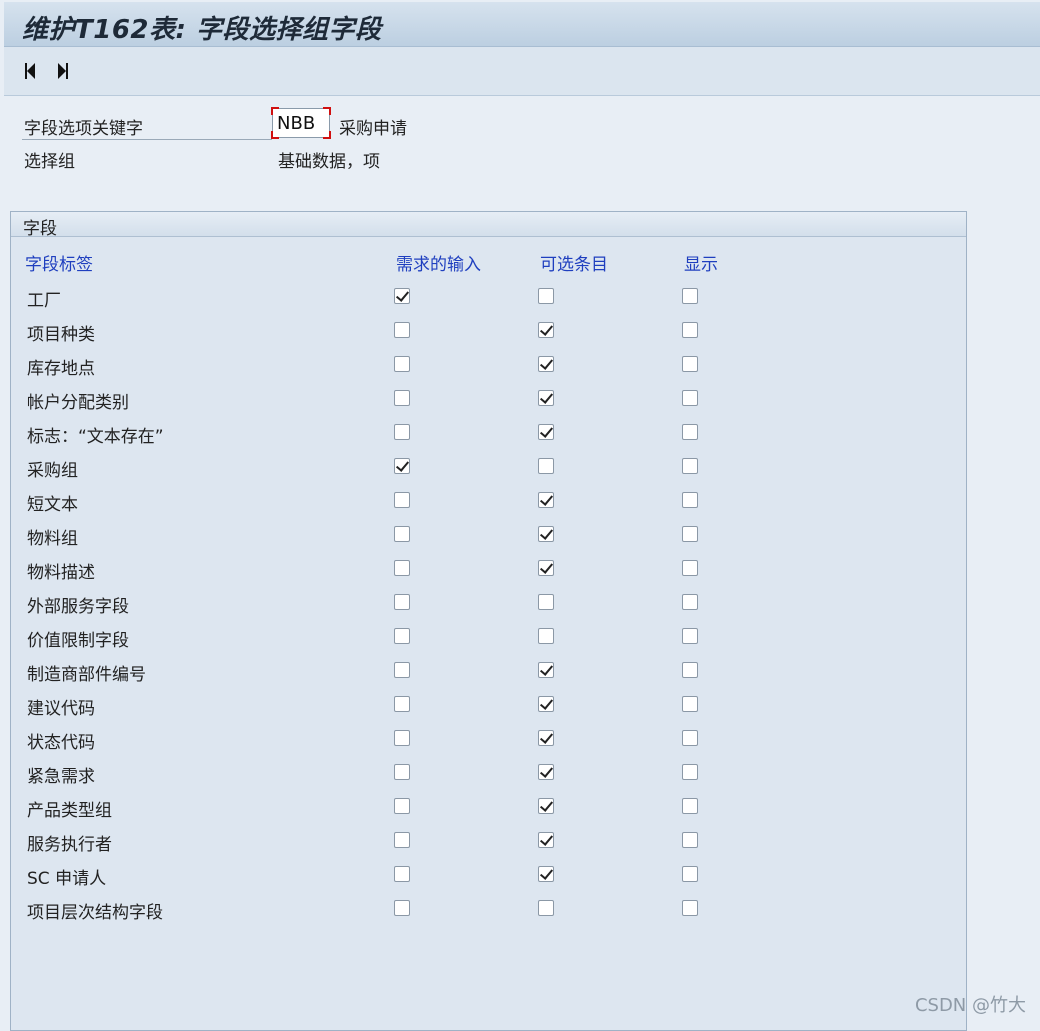 The image size is (1040, 1031). What do you see at coordinates (488, 471) in the screenshot?
I see `table-row: 采购组` at bounding box center [488, 471].